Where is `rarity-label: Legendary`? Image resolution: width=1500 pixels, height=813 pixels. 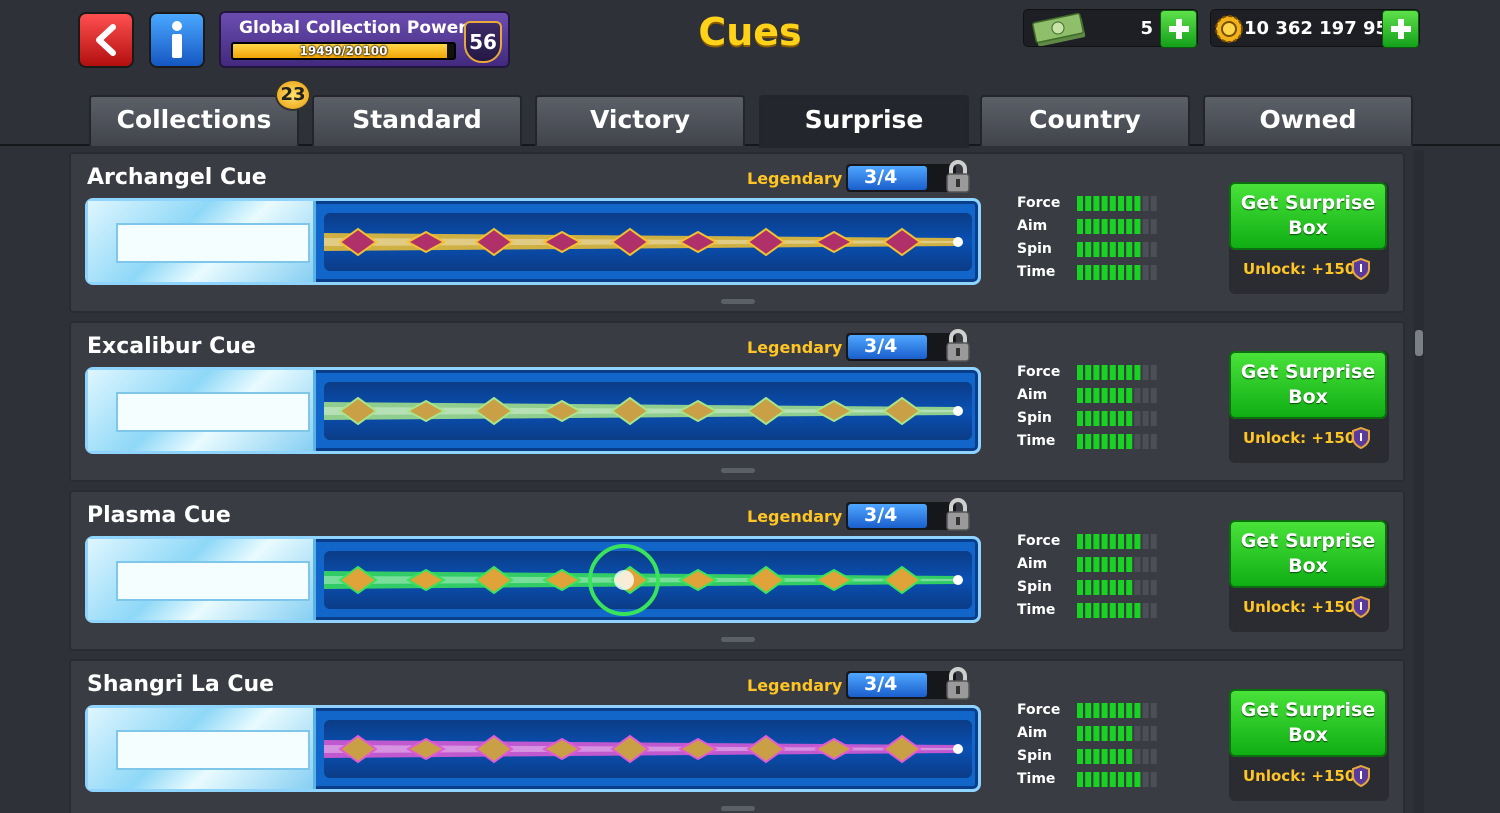
rarity-label: Legendary is located at coordinates (795, 516).